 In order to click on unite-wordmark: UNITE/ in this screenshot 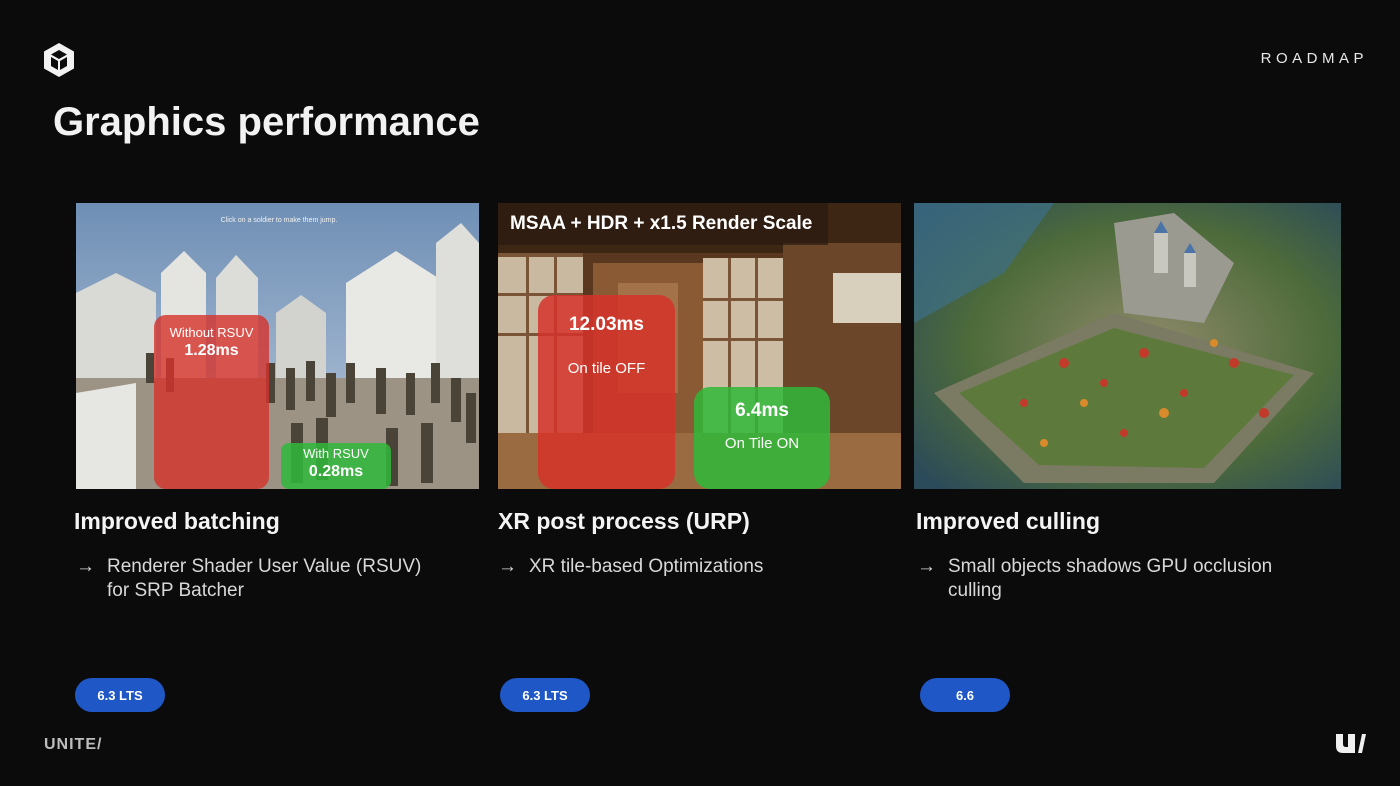, I will do `click(73, 744)`.